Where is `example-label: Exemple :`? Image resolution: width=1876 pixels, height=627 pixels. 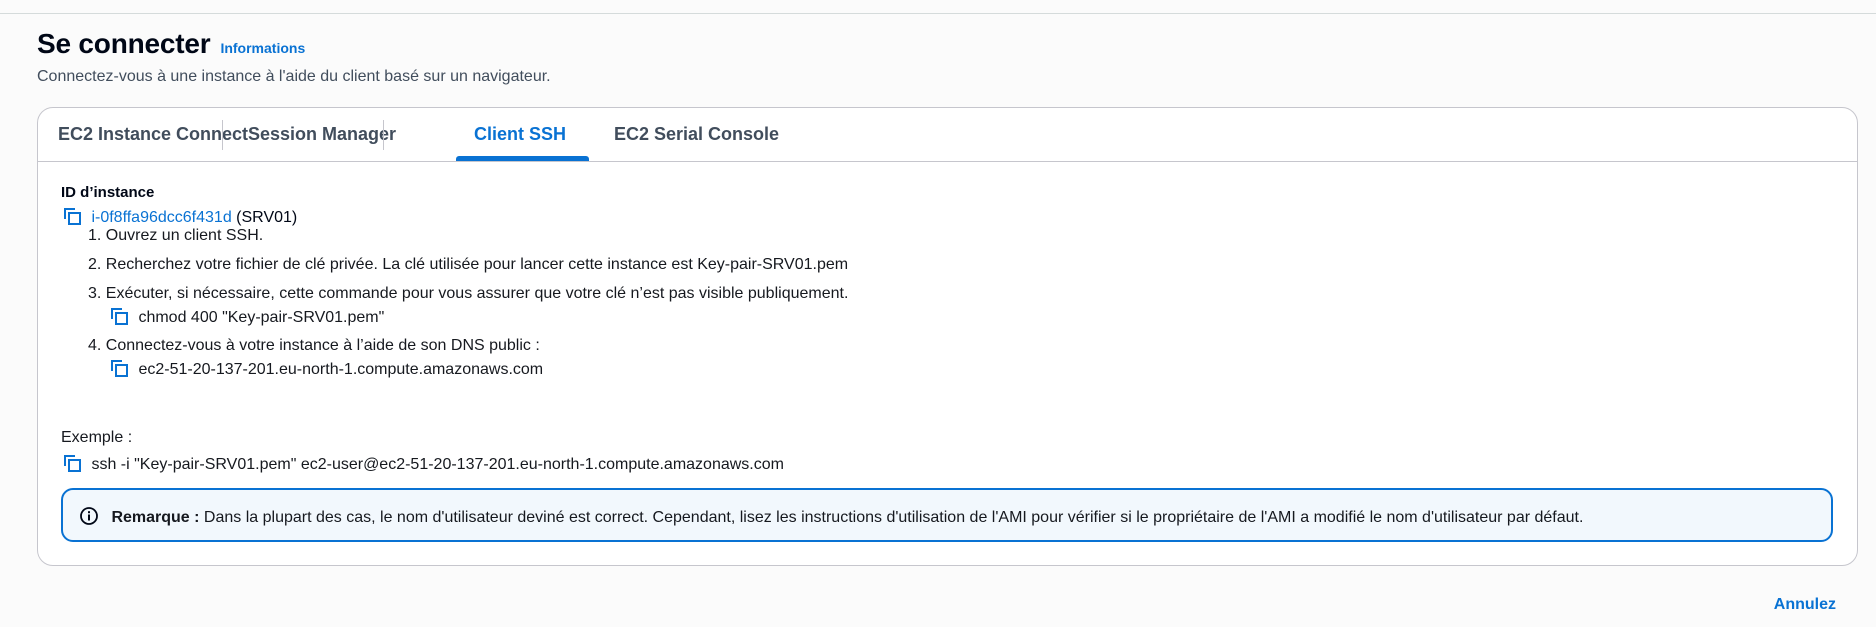
example-label: Exemple : is located at coordinates (97, 437).